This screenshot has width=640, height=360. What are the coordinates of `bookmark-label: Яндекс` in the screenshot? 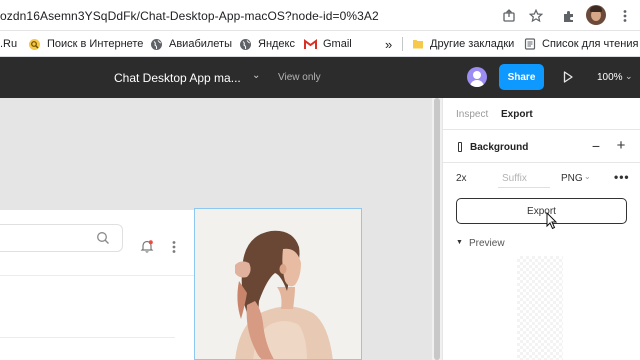 It's located at (276, 44).